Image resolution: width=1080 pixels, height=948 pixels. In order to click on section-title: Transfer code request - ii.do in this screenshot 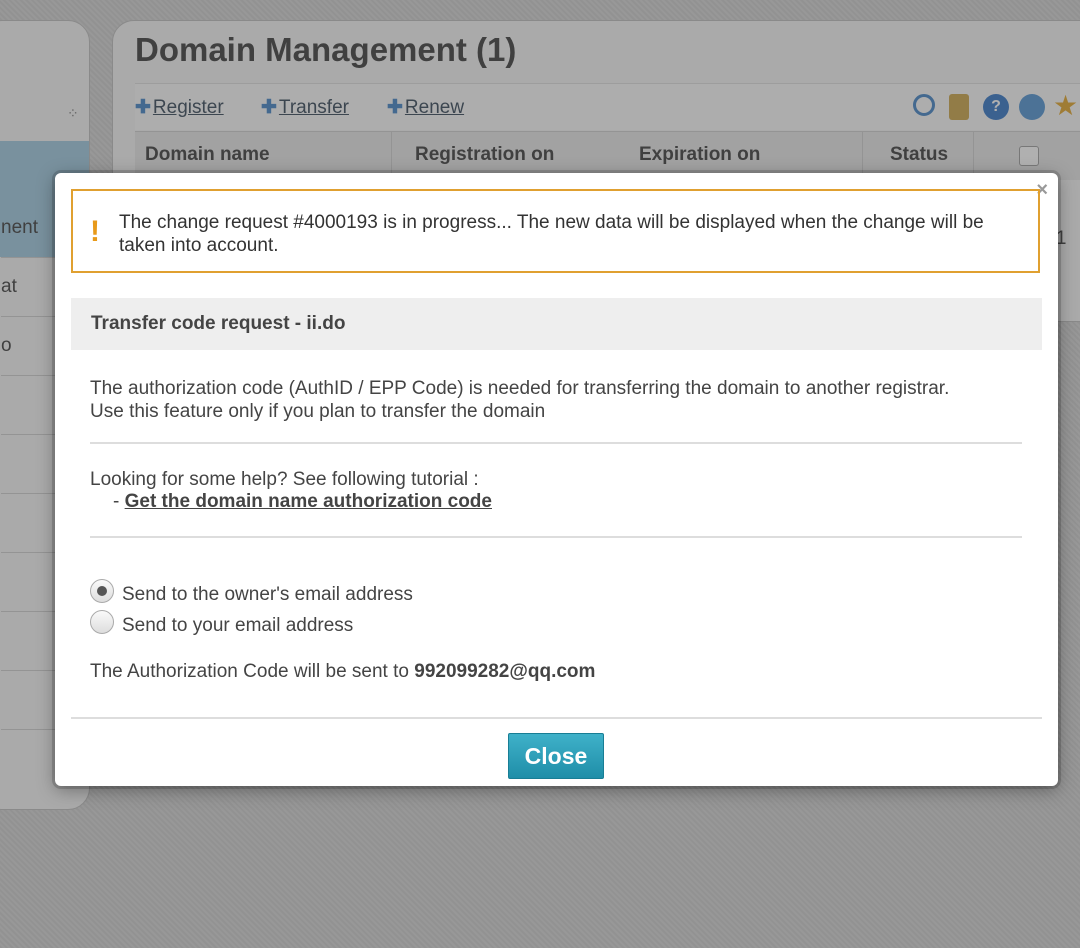, I will do `click(556, 324)`.